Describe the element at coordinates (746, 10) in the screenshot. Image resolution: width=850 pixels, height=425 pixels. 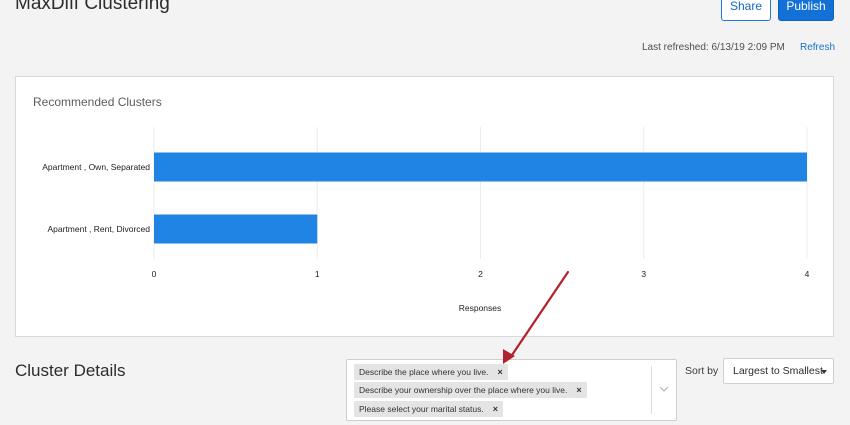
I see `share-button: Share` at that location.